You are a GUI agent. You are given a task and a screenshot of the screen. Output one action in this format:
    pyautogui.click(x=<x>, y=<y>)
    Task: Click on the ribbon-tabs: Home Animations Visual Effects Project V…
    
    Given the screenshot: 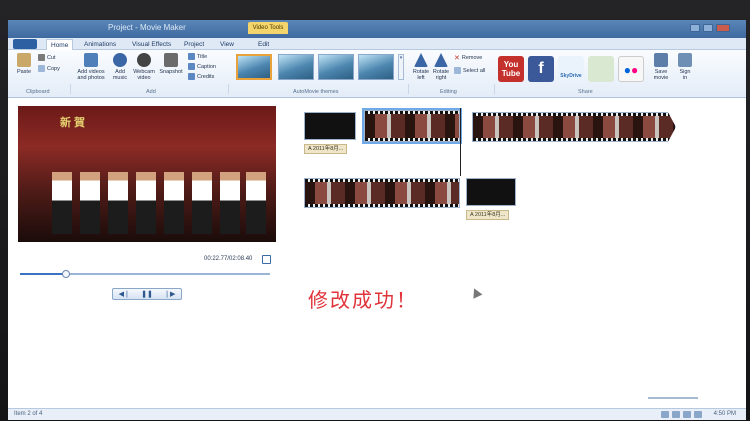 What is the action you would take?
    pyautogui.click(x=377, y=44)
    